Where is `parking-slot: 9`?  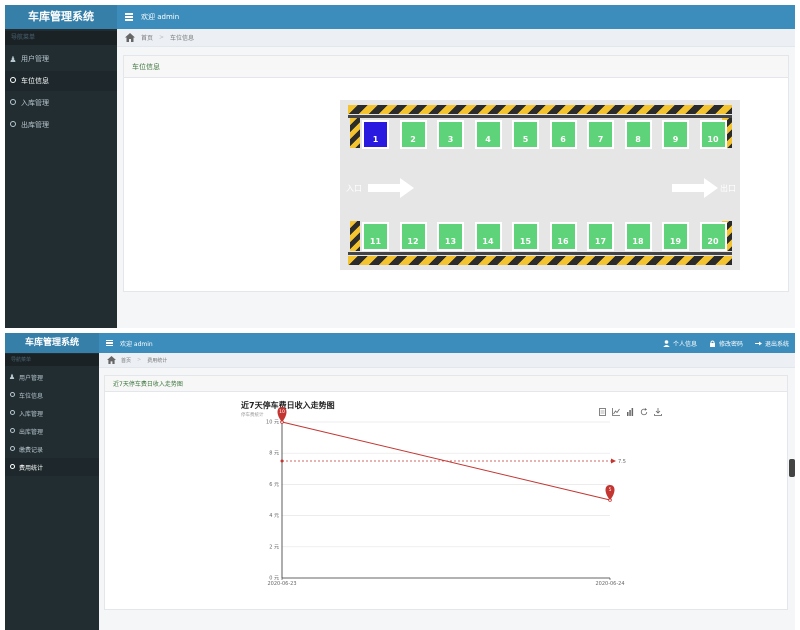 parking-slot: 9 is located at coordinates (675, 134).